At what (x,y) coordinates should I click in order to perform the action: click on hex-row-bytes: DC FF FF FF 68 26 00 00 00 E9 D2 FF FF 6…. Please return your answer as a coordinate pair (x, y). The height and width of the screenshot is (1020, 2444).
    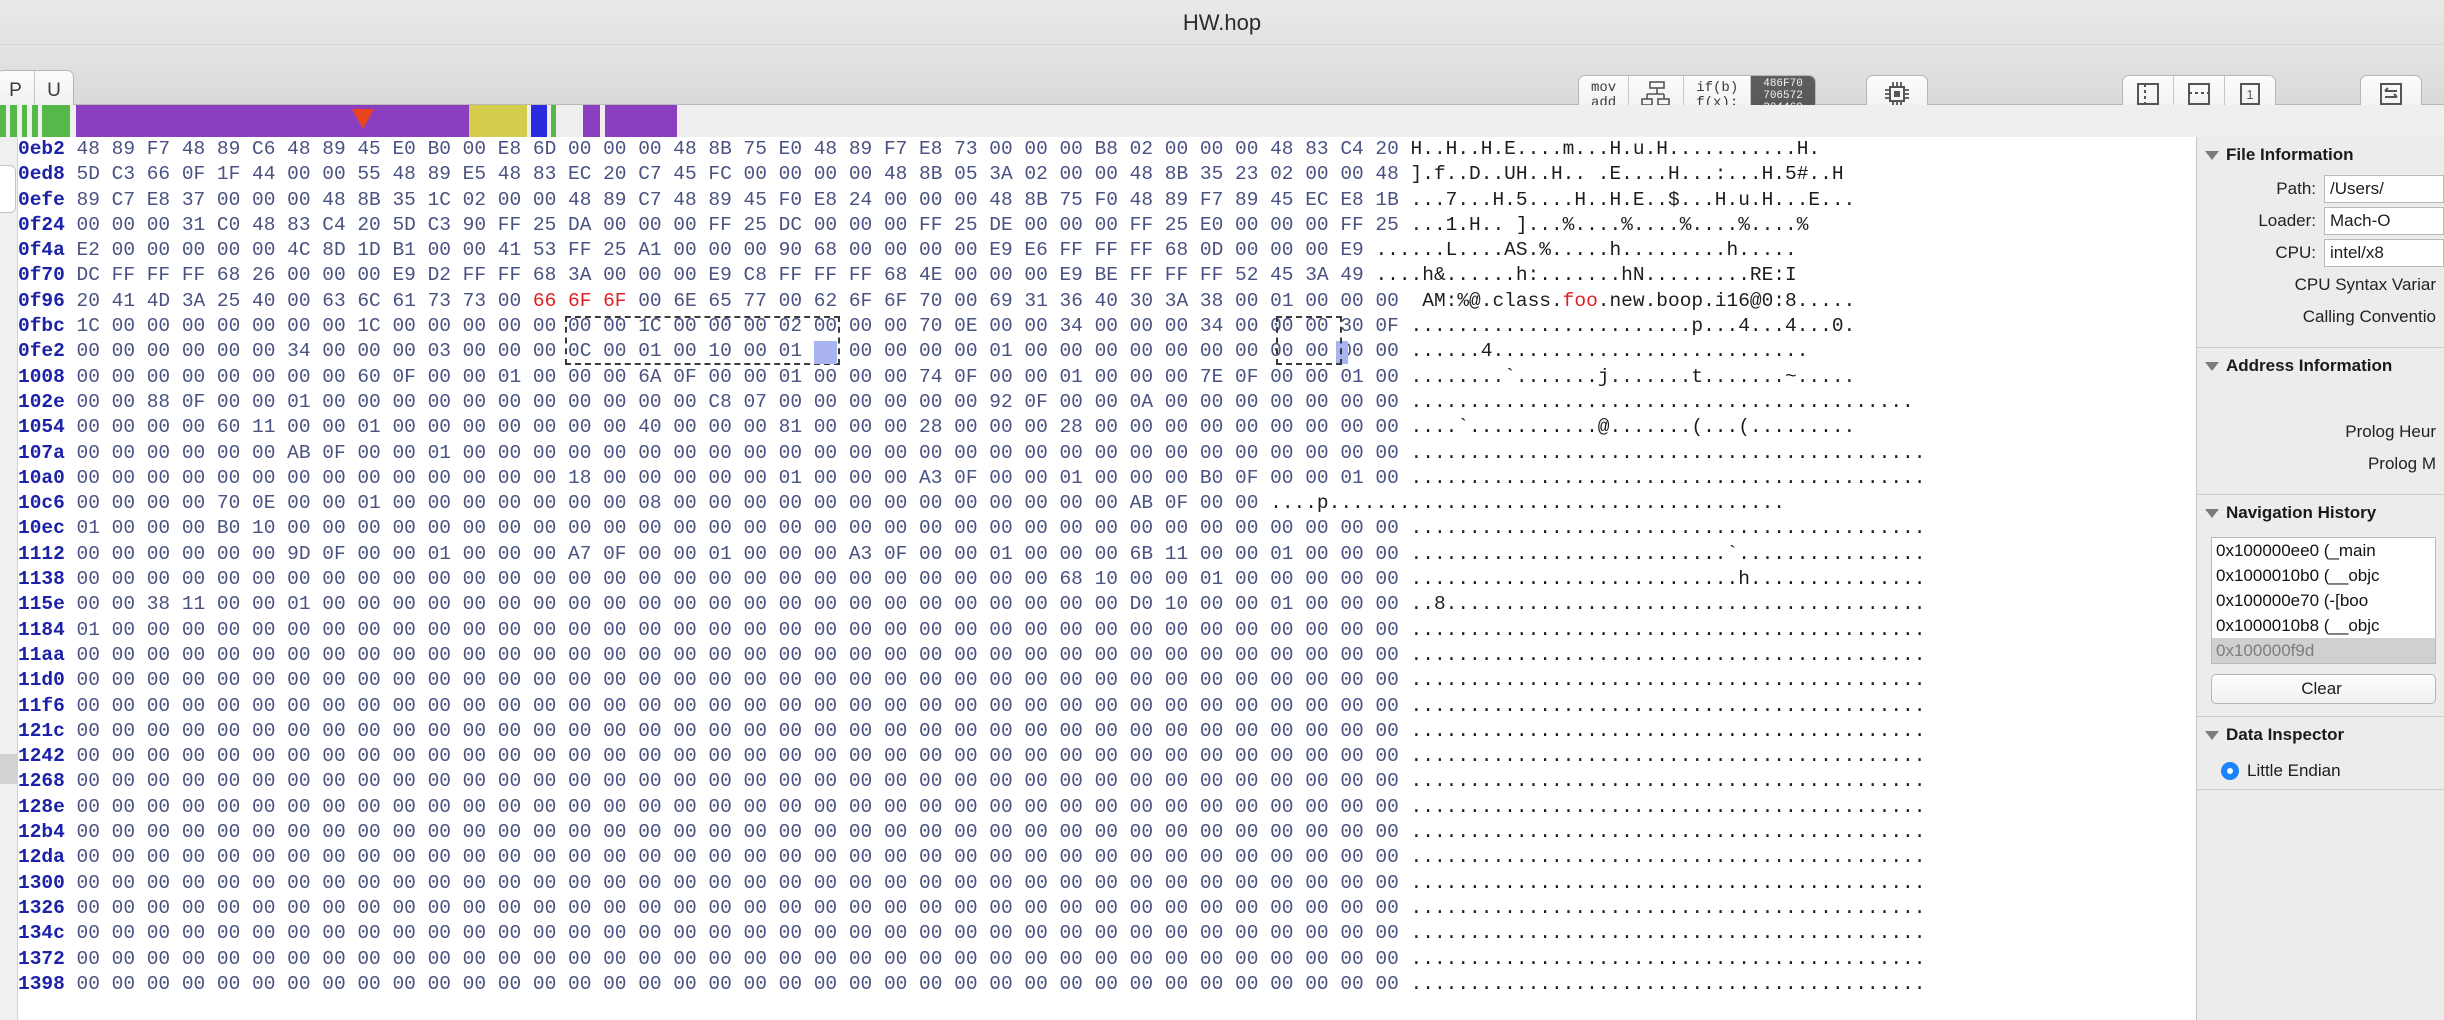
    Looking at the image, I should click on (714, 275).